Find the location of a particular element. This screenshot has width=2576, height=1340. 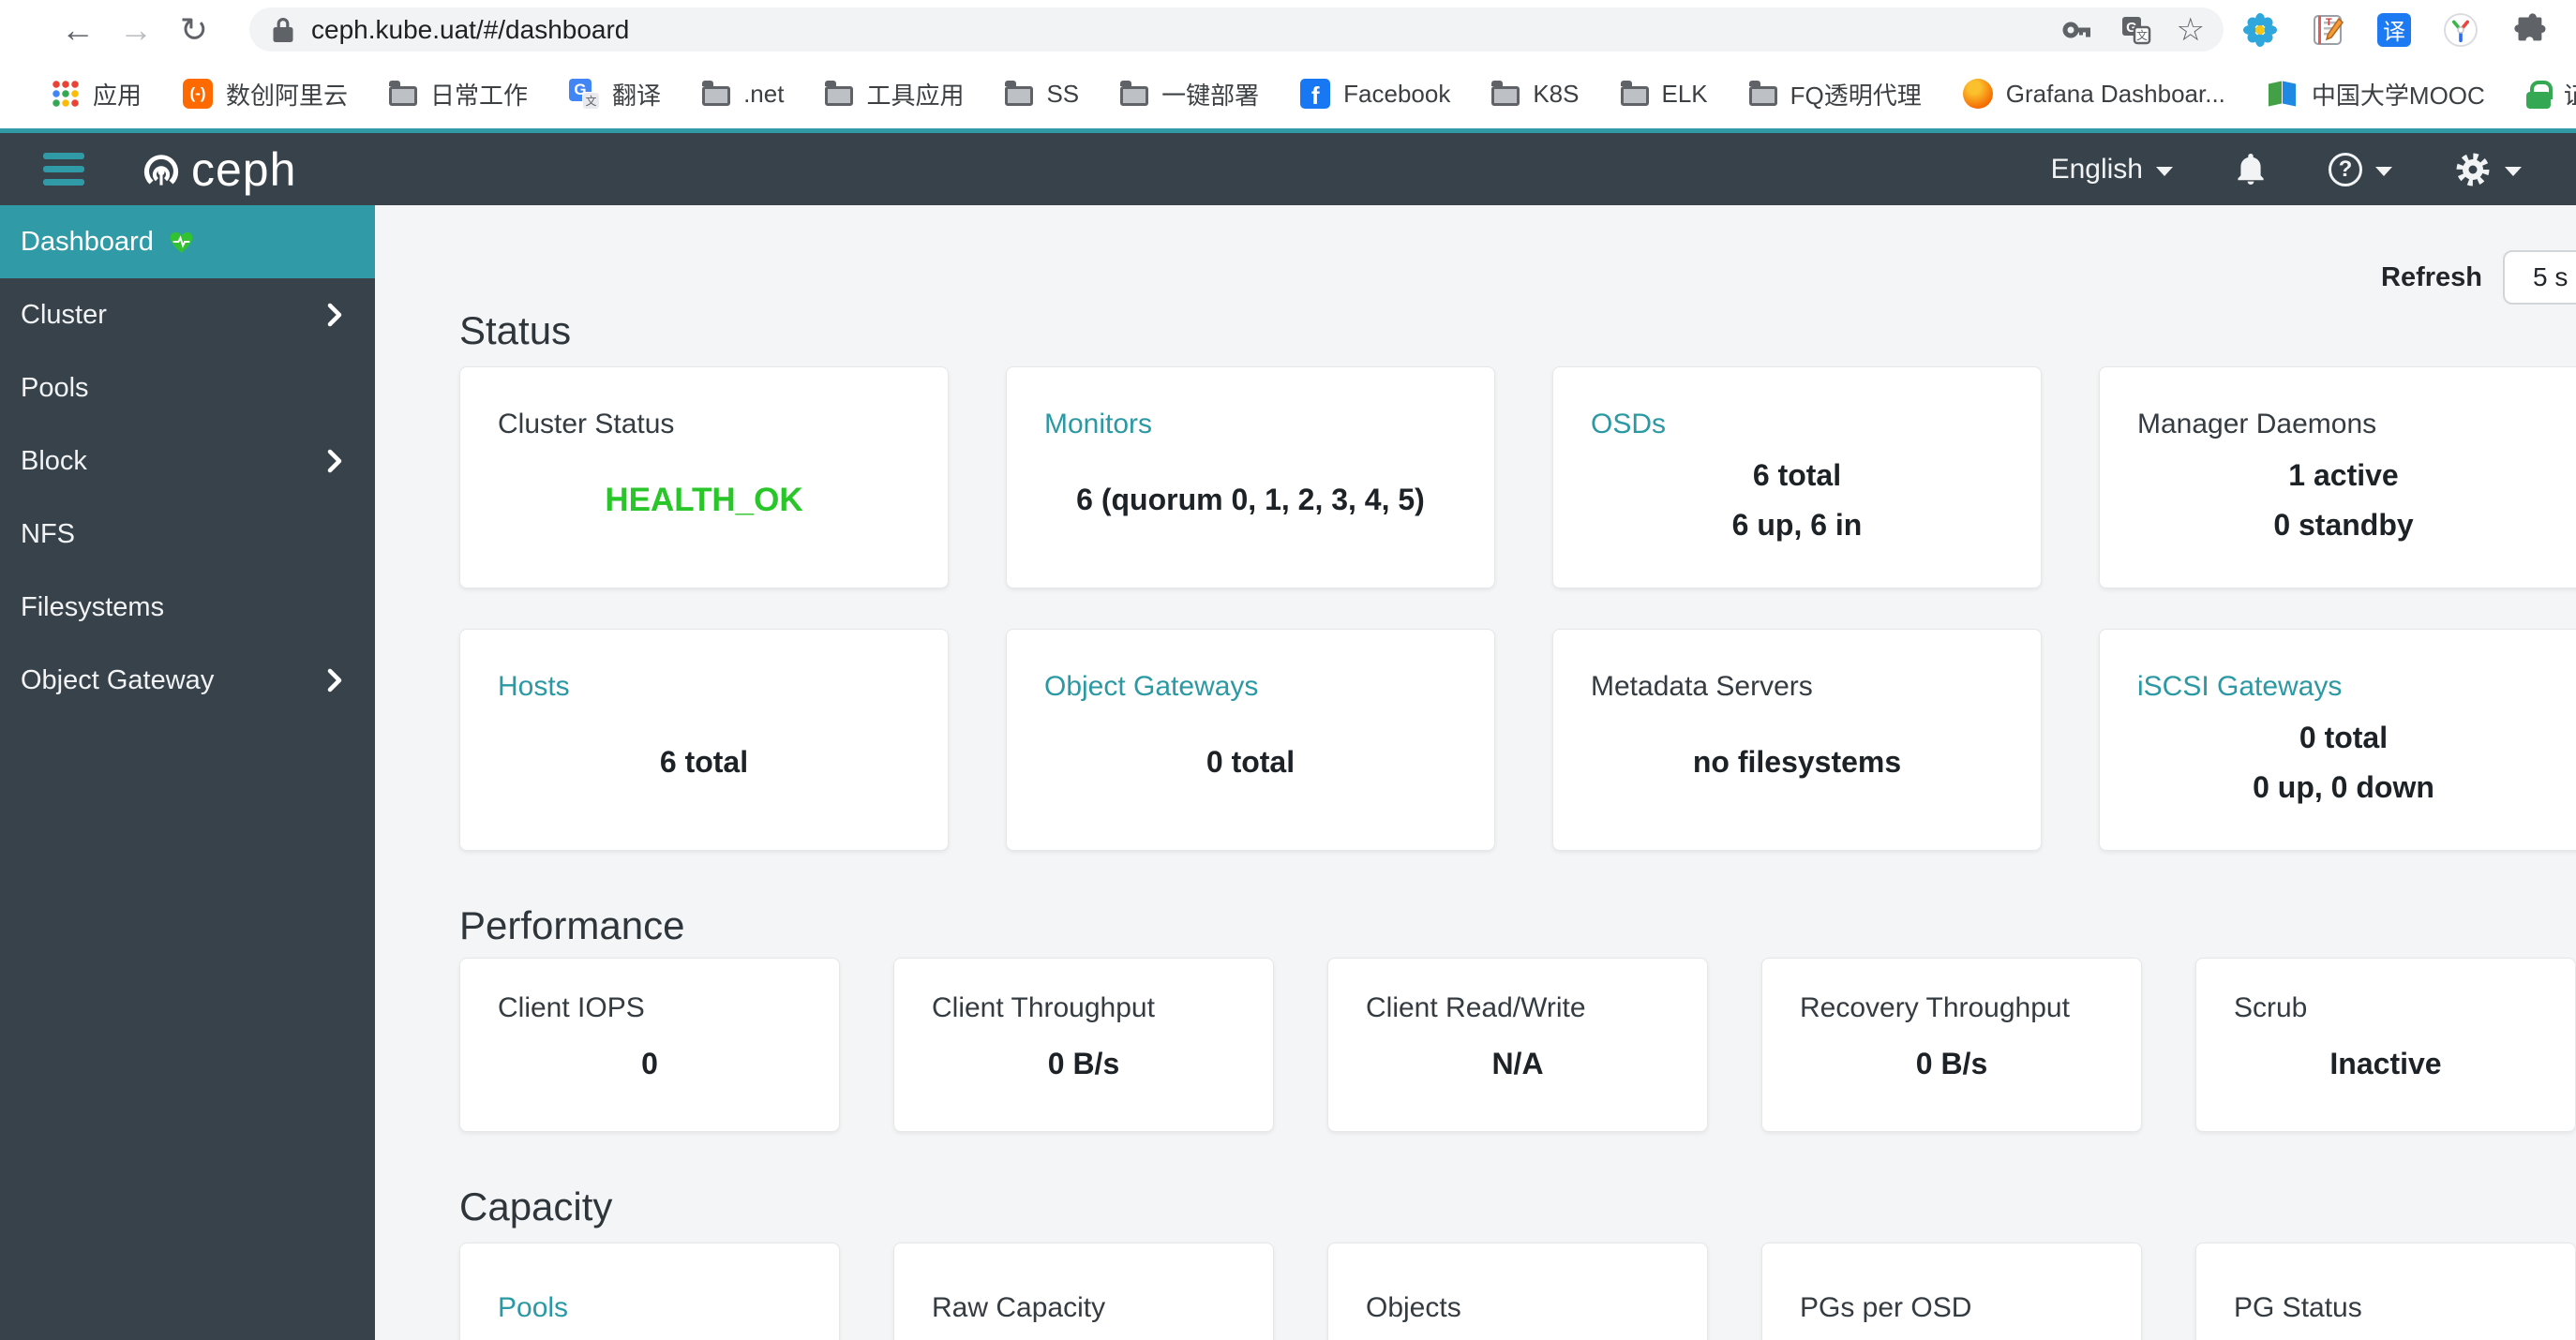

sidebar-item-block: Block is located at coordinates (188, 461).